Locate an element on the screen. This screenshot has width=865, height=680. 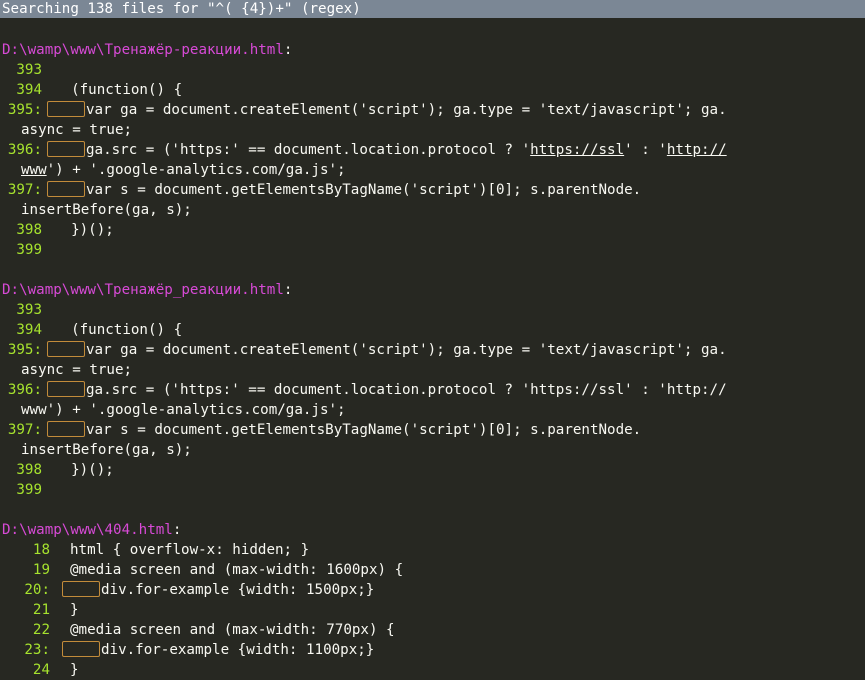
line-number: 22 is located at coordinates (41, 630).